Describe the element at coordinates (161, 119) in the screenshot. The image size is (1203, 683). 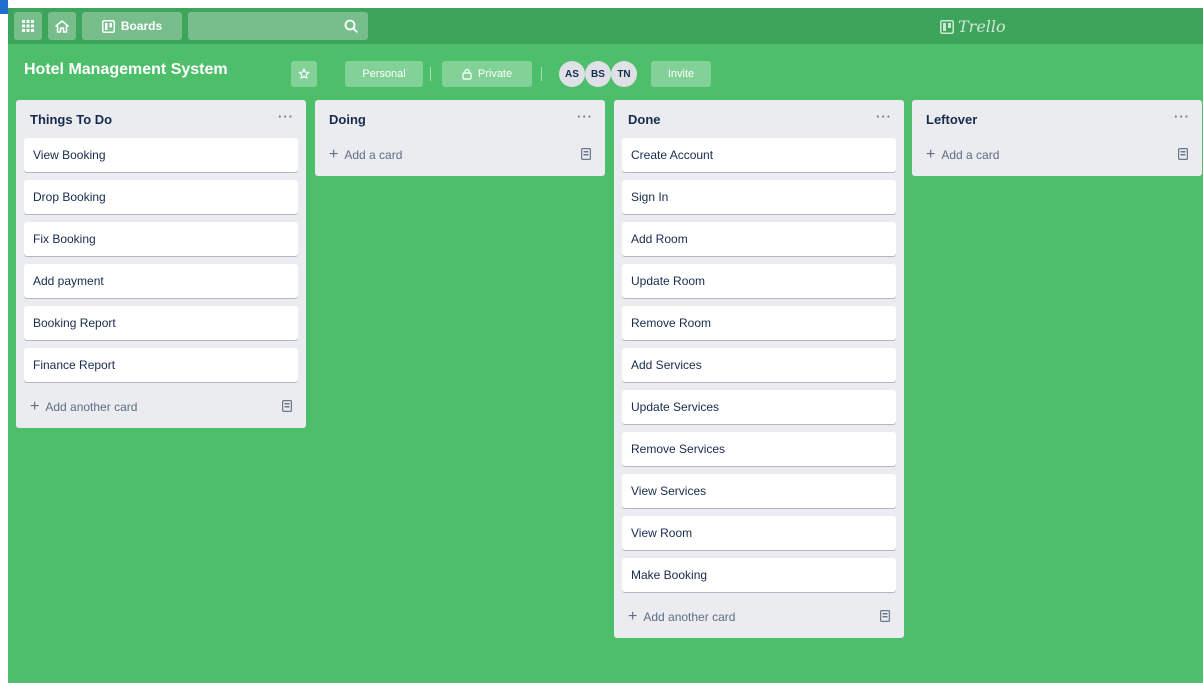
I see `list-header: Things To Do ···` at that location.